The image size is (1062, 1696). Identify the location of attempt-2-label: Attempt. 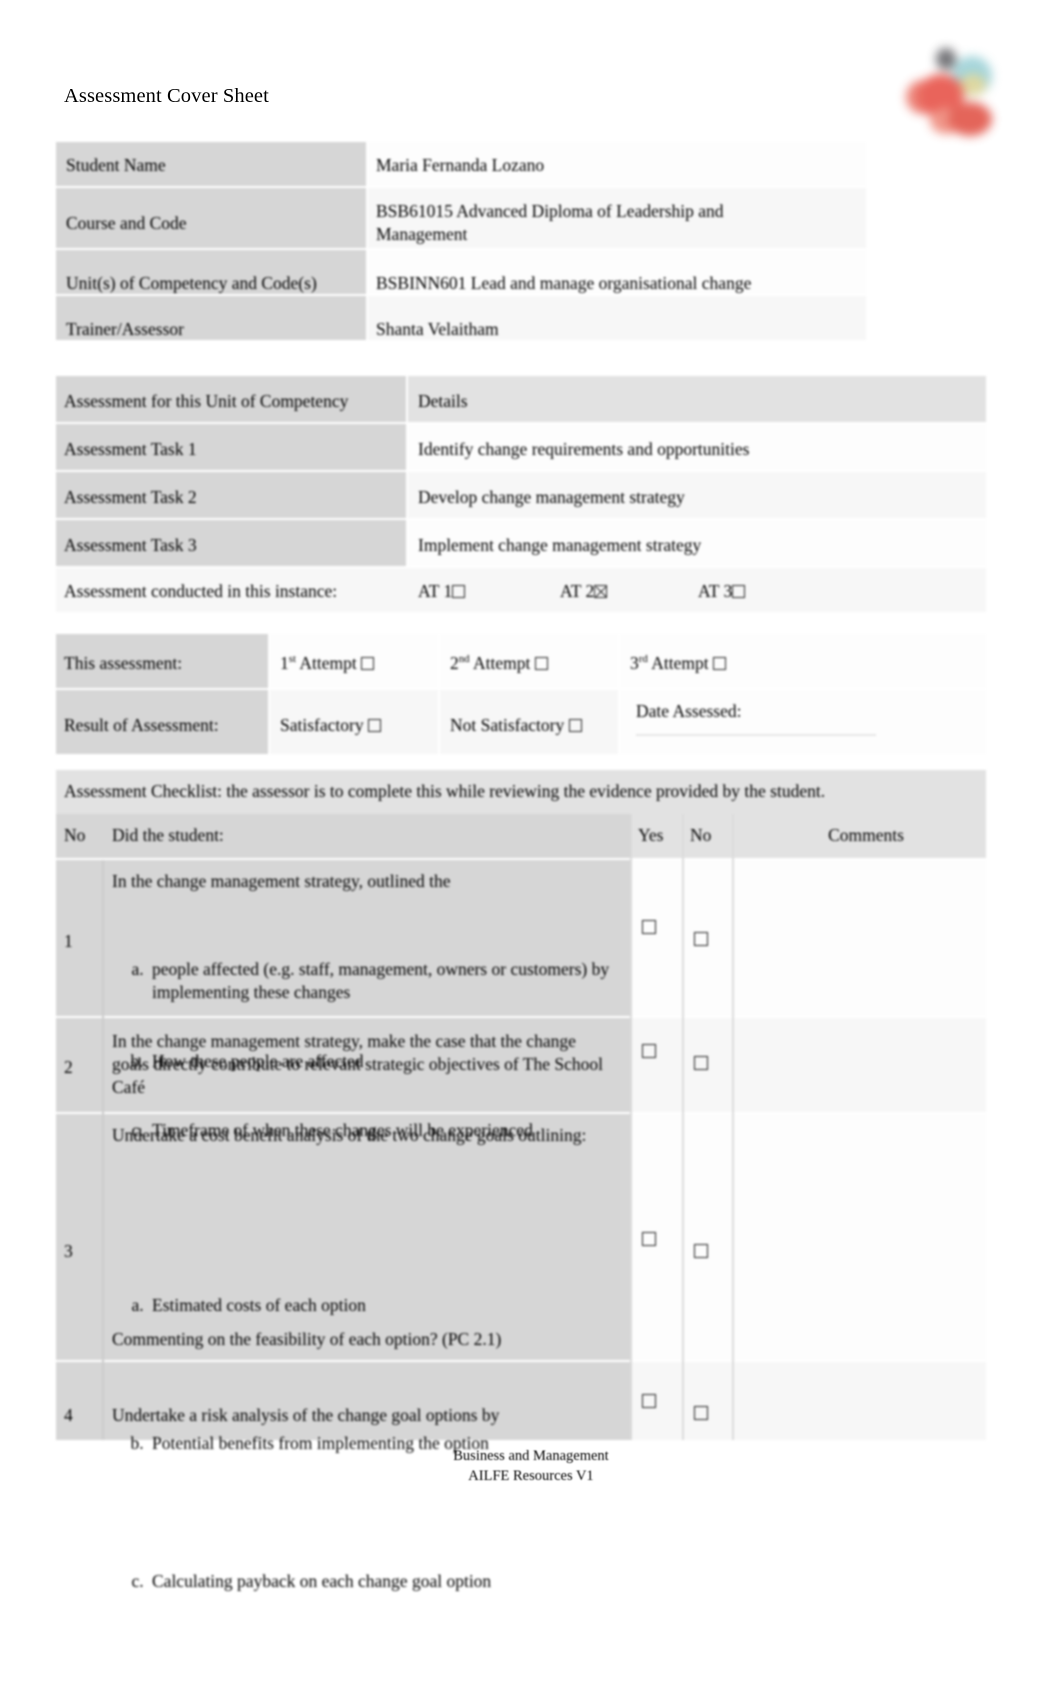
(502, 663).